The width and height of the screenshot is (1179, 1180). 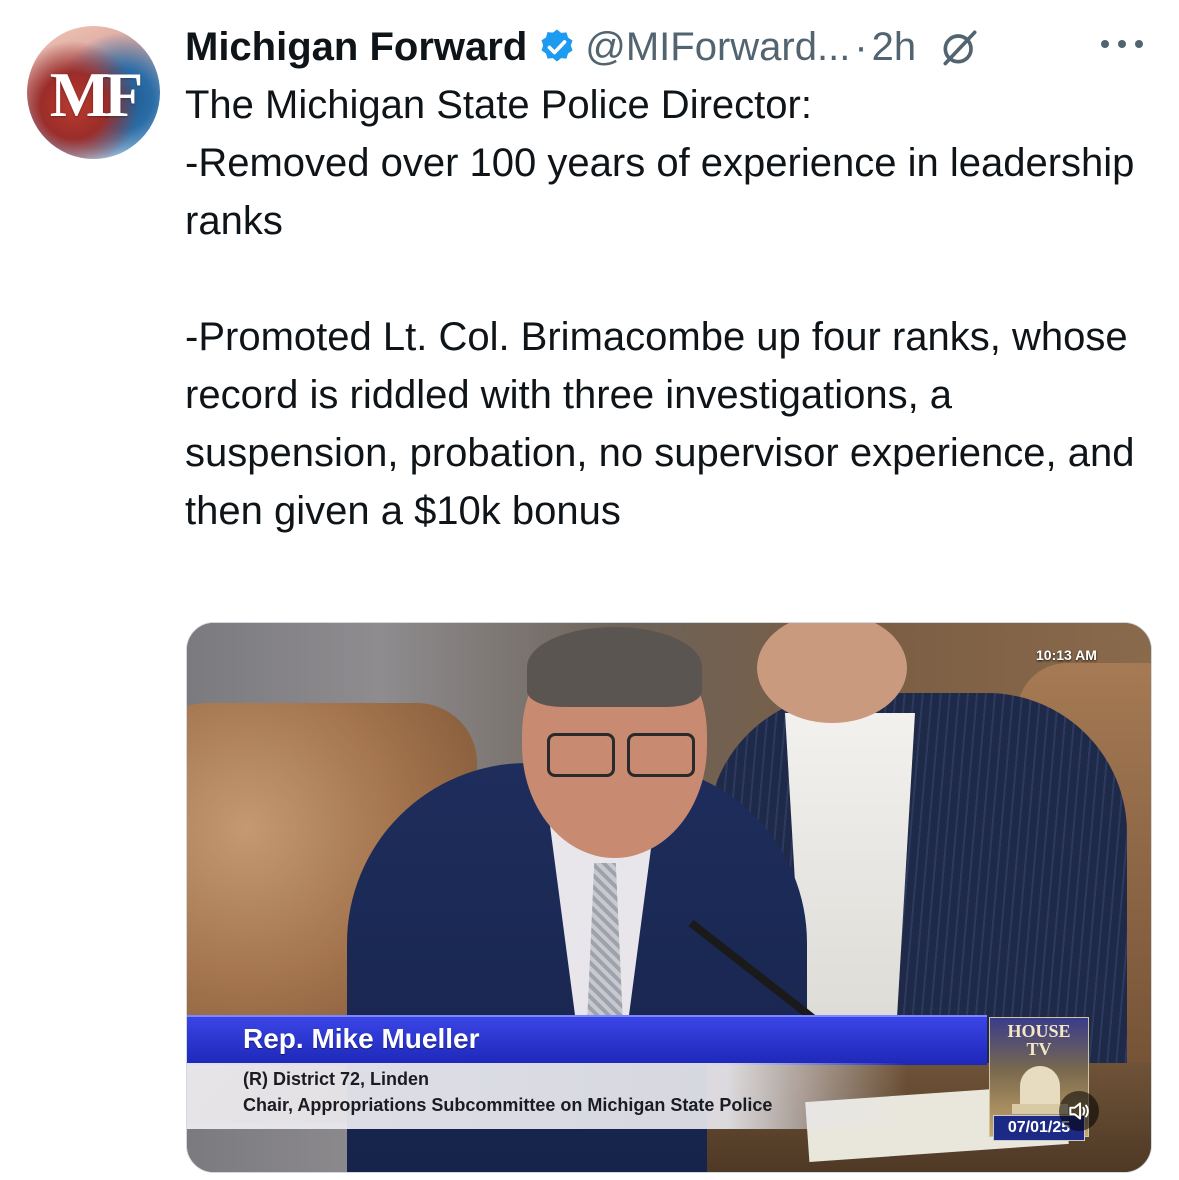 I want to click on house-tv-logo-line1: HOUSE, so click(x=1039, y=1031).